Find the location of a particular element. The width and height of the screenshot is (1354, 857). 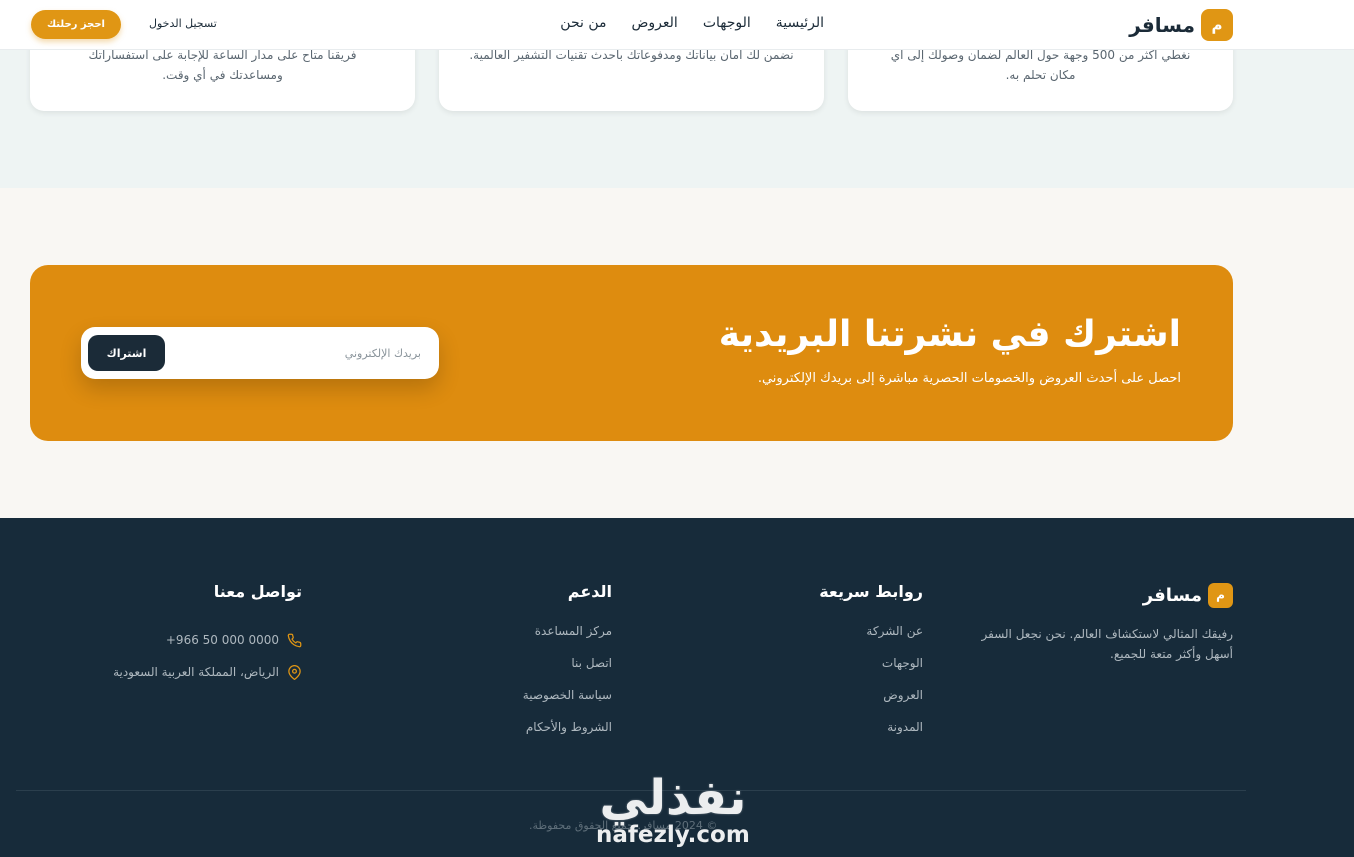

nafezly-watermark: نفذلي nafezly.com is located at coordinates (673, 809).